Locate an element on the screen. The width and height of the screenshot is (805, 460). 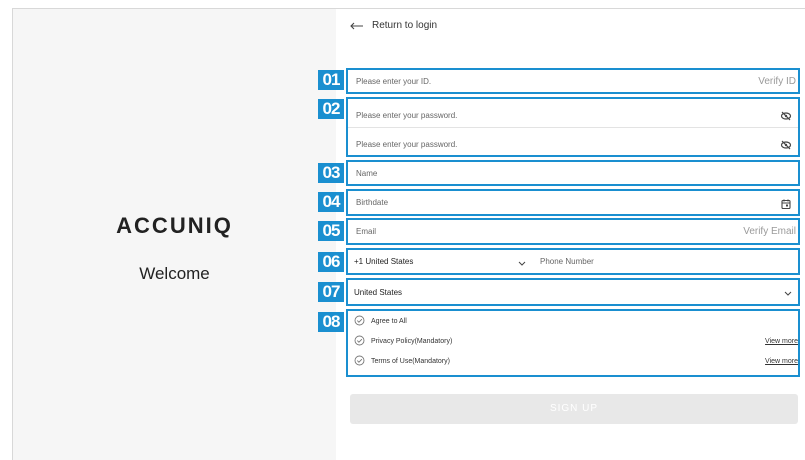
phone-number-input-placeholder: Phone Number is located at coordinates (665, 261).